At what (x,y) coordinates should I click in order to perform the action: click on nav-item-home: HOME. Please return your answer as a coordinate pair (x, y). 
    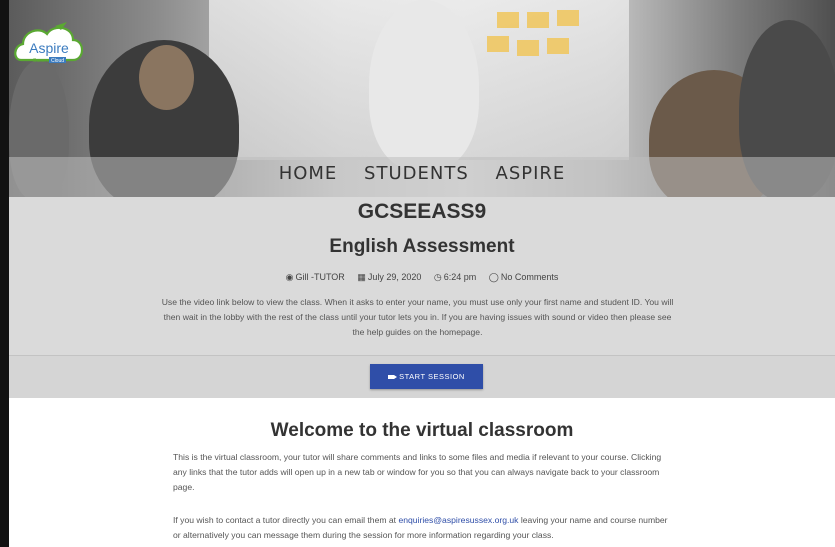
    Looking at the image, I should click on (308, 173).